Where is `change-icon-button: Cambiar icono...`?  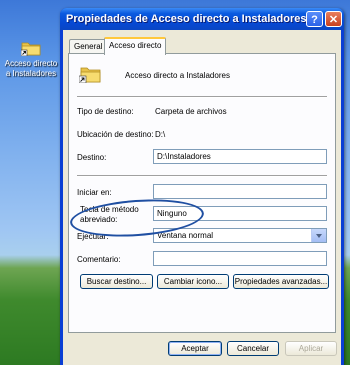
change-icon-button: Cambiar icono... is located at coordinates (193, 281).